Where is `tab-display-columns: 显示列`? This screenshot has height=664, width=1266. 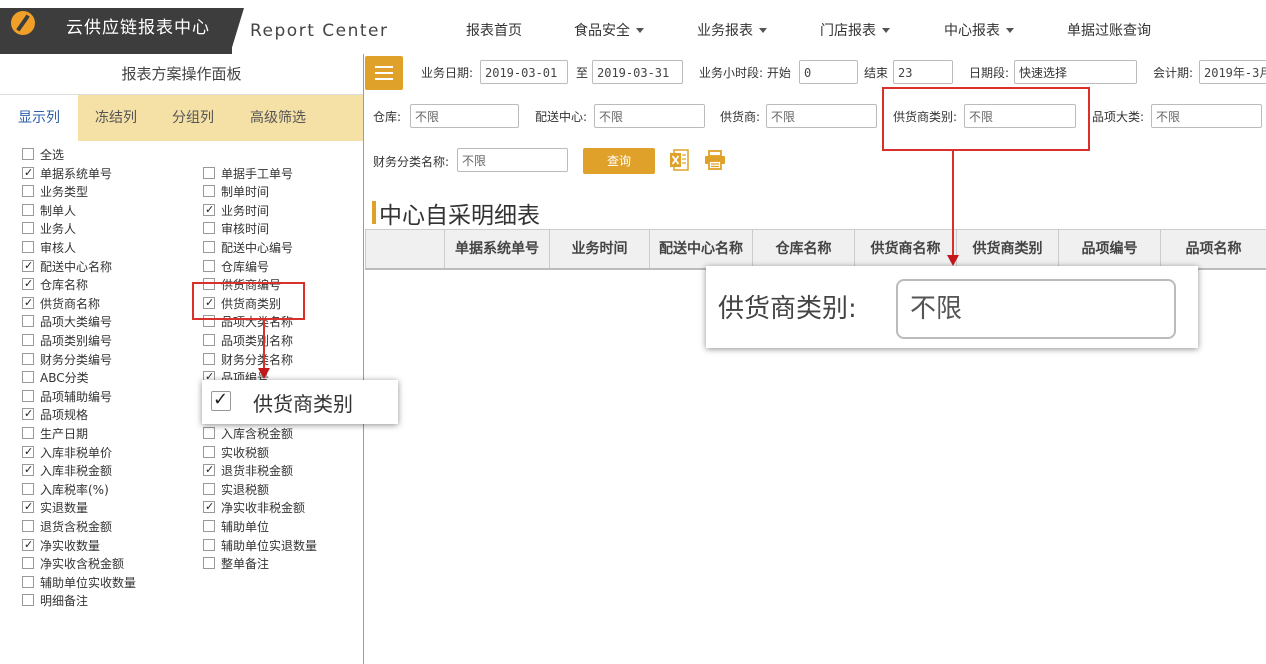
tab-display-columns: 显示列 is located at coordinates (39, 118).